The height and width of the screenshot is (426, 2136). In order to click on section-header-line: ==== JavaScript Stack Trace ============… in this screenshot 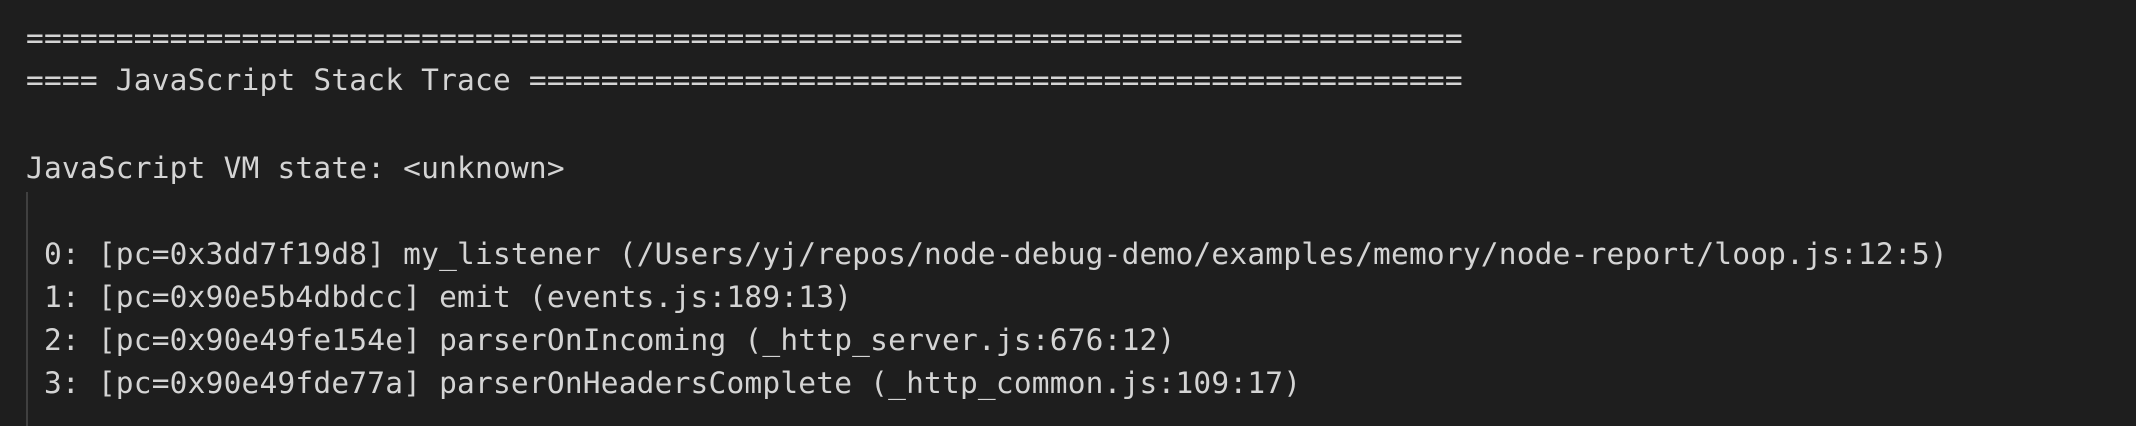, I will do `click(744, 80)`.